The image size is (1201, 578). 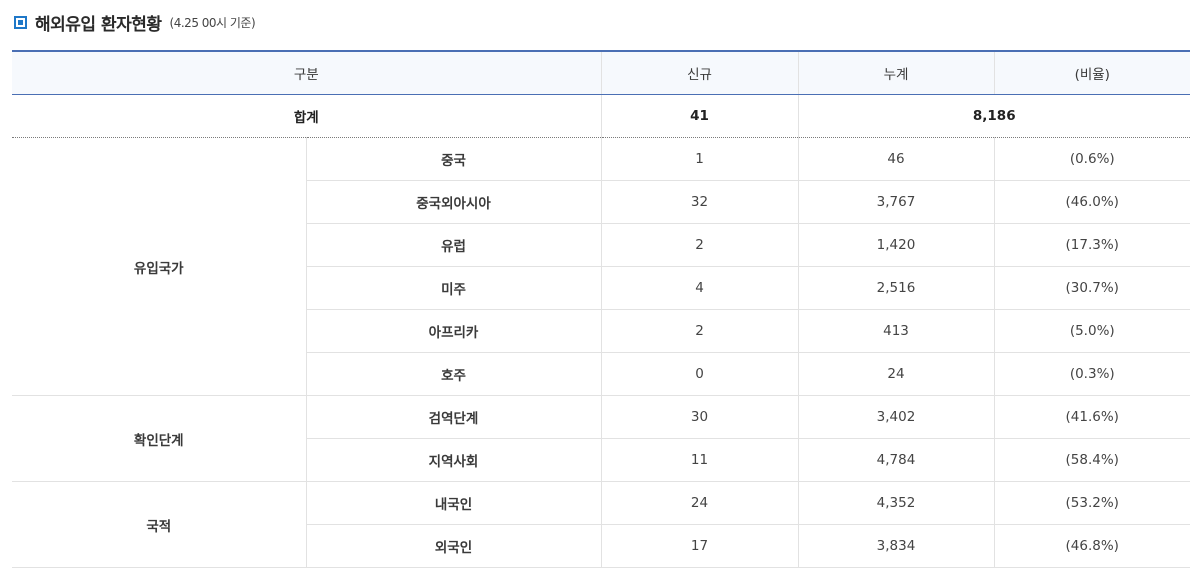 What do you see at coordinates (1091, 374) in the screenshot?
I see `row-ratio: (0.3%)` at bounding box center [1091, 374].